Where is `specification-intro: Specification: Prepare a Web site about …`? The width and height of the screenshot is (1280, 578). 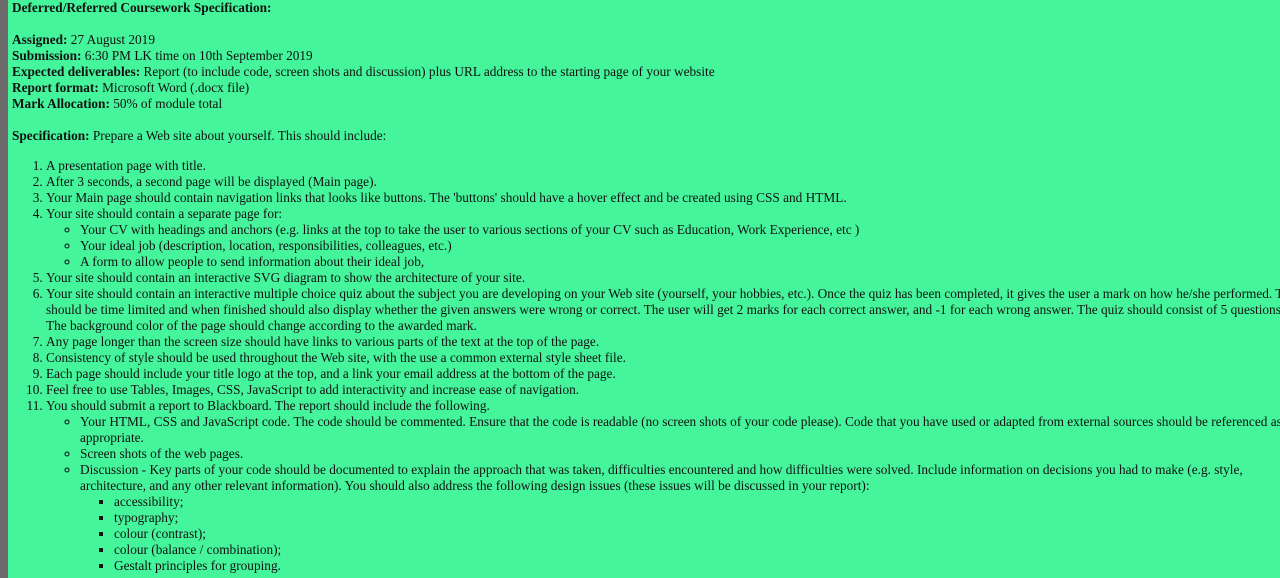 specification-intro: Specification: Prepare a Web site about … is located at coordinates (646, 136).